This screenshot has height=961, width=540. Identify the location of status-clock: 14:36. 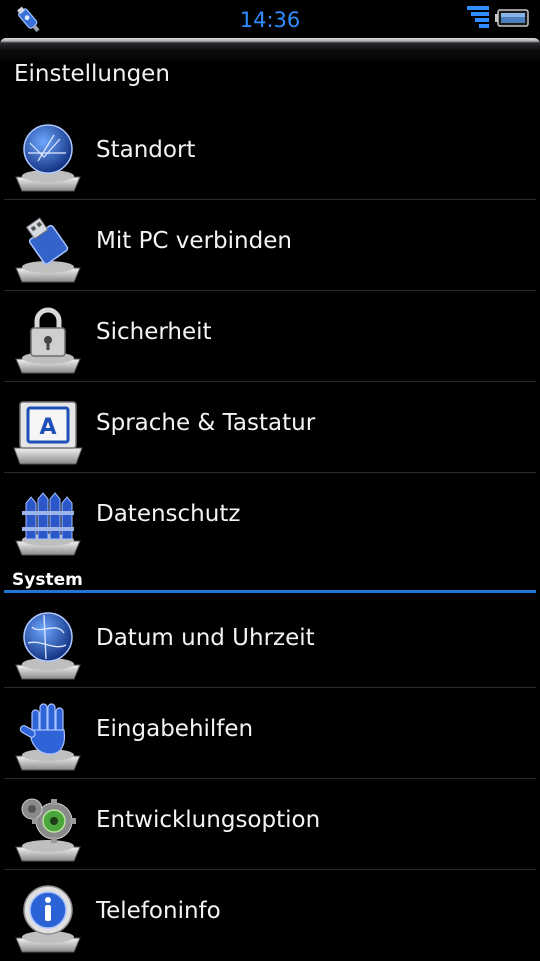
(270, 20).